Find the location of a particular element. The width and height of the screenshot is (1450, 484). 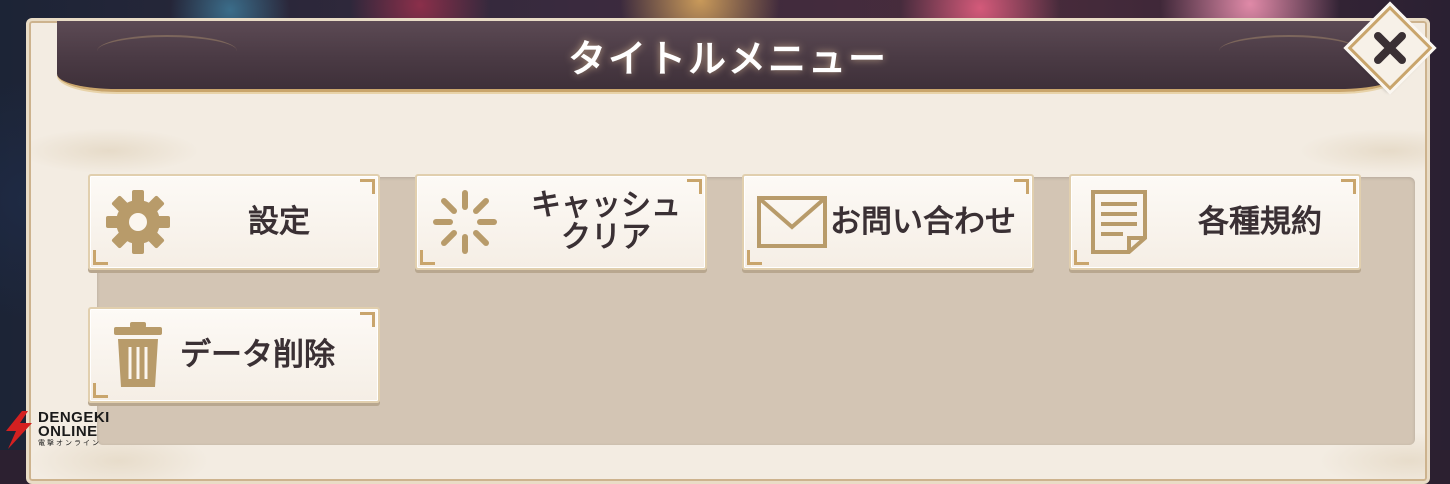

cache-clear-label: キャッシュ クリア is located at coordinates (606, 222).